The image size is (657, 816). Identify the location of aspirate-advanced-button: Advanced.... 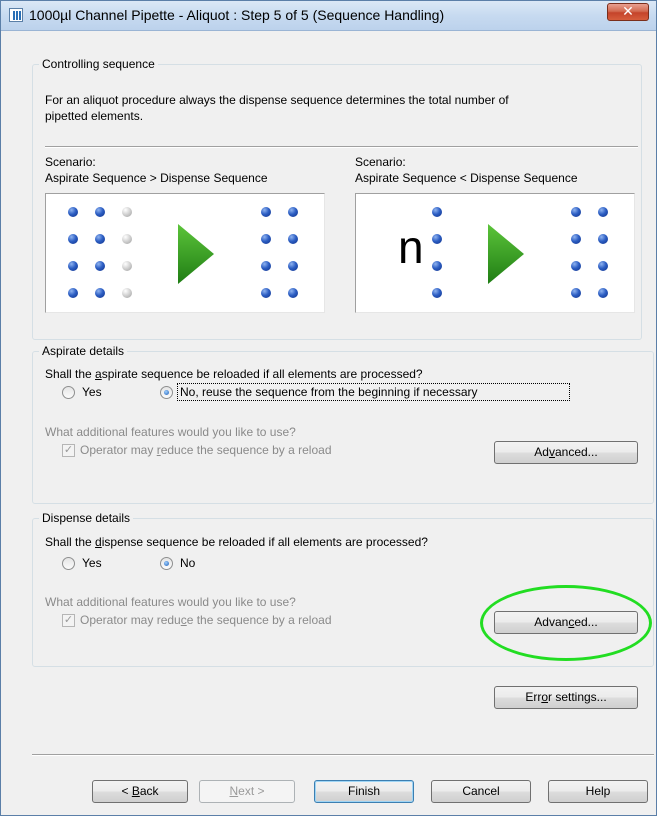
(566, 452).